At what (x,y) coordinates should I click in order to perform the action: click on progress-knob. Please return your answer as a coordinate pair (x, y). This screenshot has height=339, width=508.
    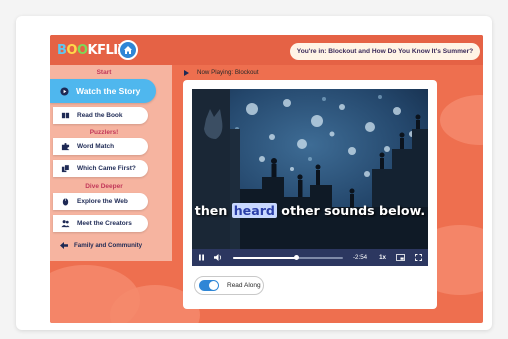
    Looking at the image, I should click on (297, 257).